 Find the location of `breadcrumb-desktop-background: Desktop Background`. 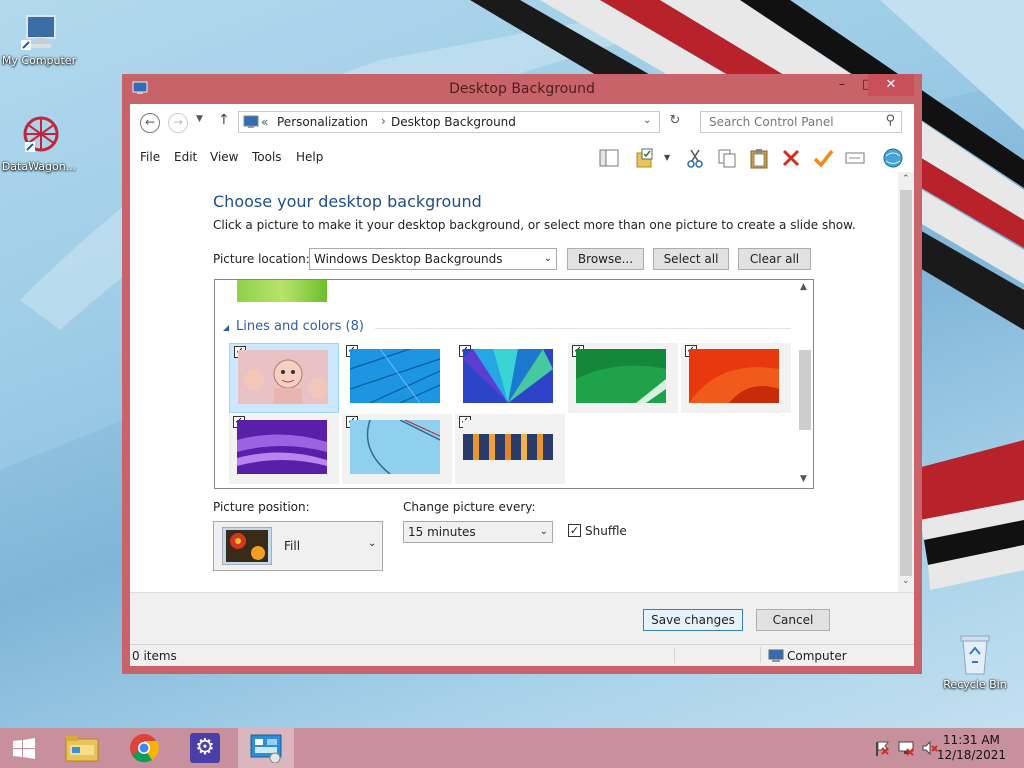

breadcrumb-desktop-background: Desktop Background is located at coordinates (453, 122).